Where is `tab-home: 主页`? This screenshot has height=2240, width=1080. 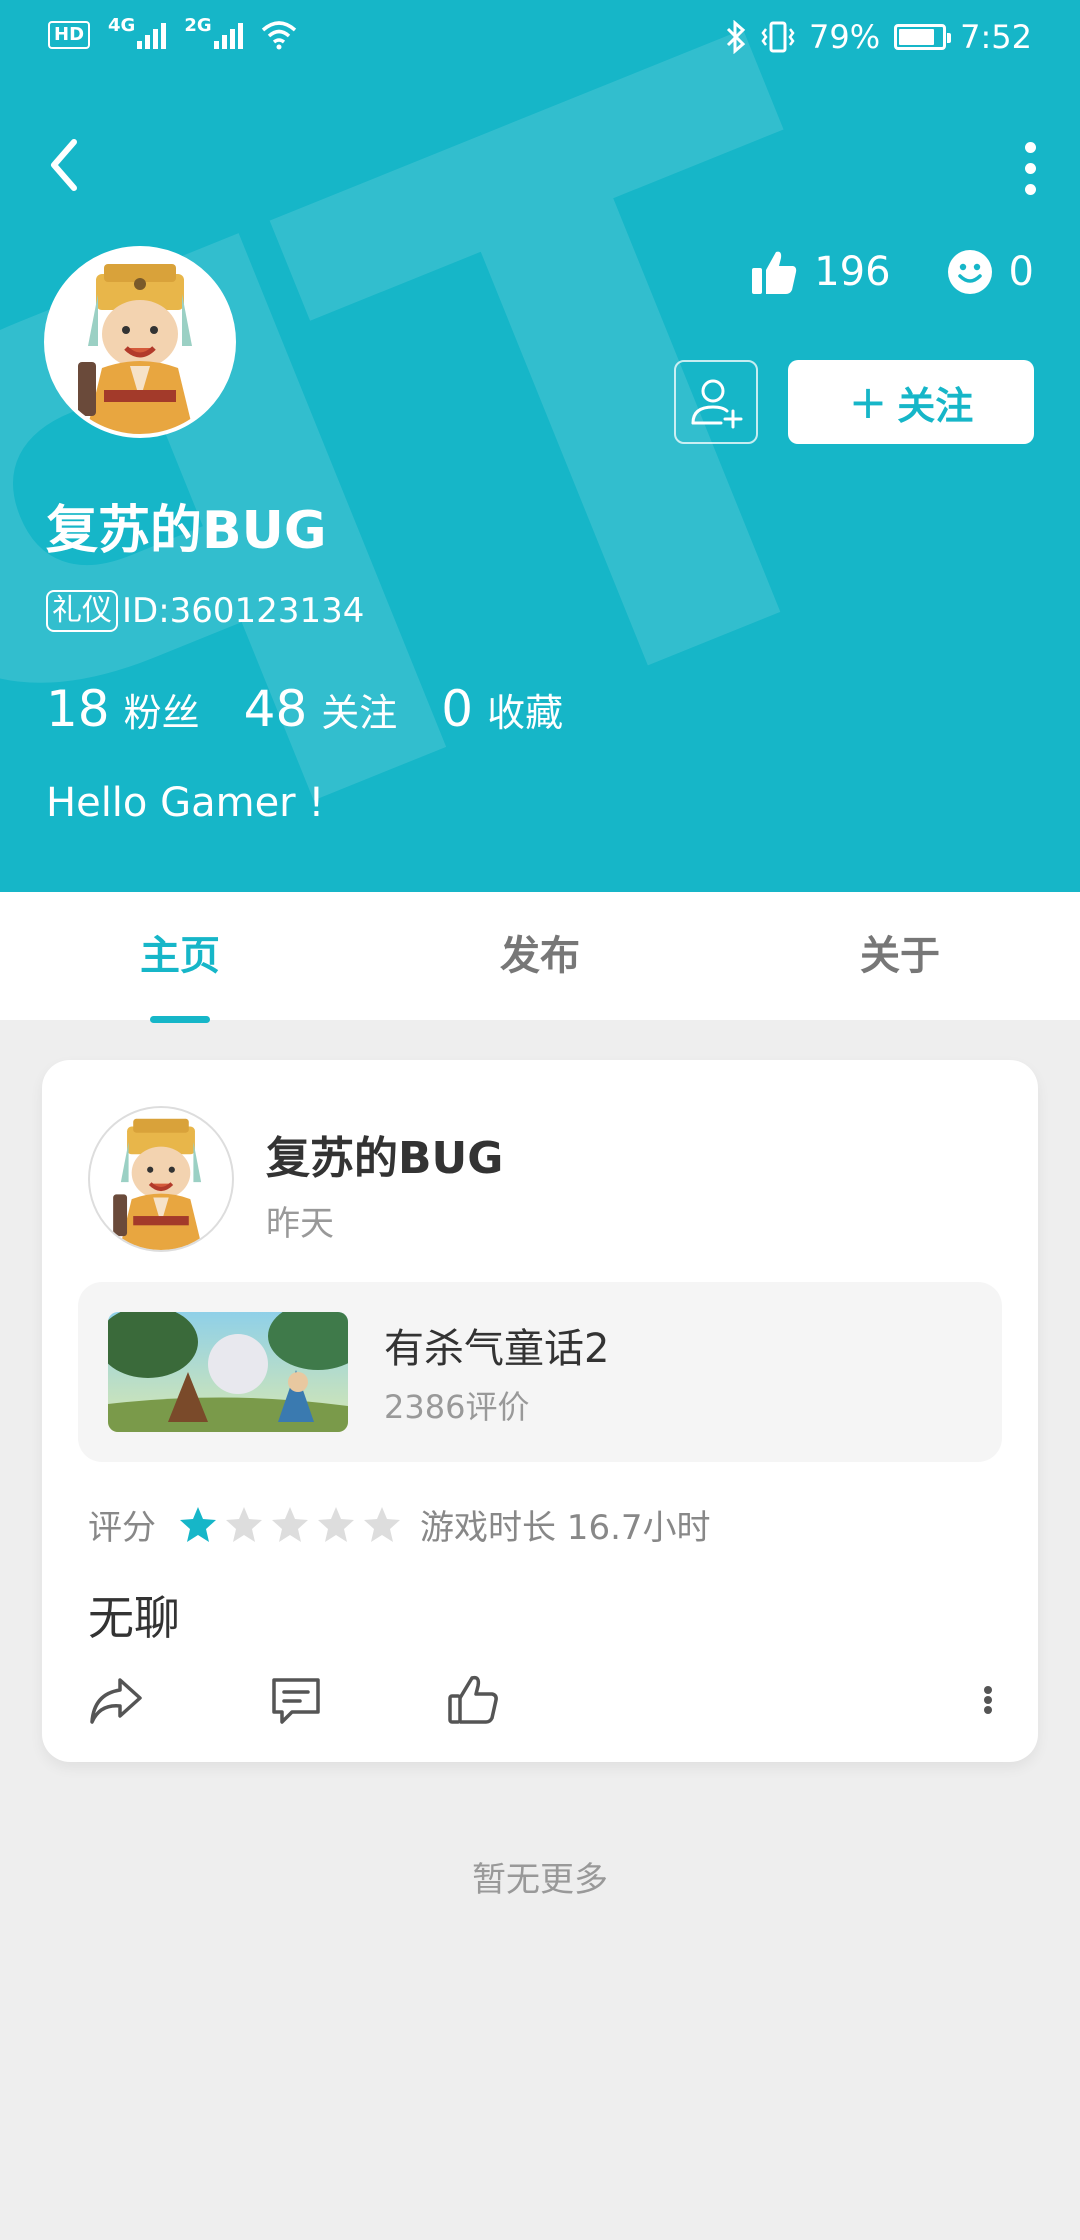
tab-home: 主页 is located at coordinates (180, 956).